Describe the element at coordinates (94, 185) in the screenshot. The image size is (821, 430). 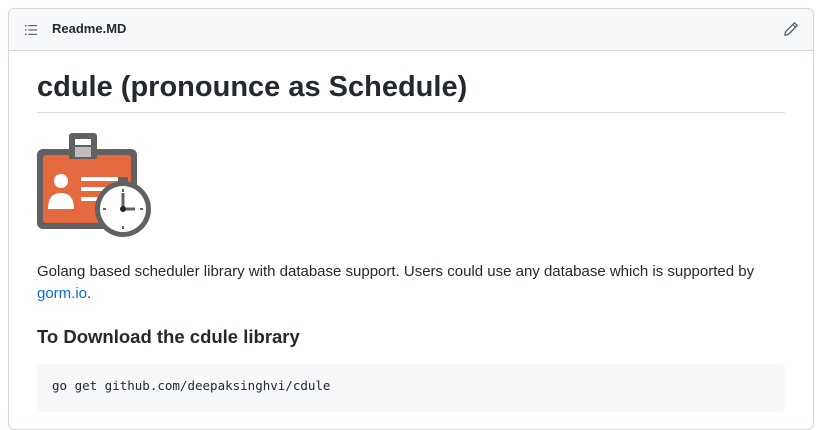
I see `id-badge-with-clock-icon` at that location.